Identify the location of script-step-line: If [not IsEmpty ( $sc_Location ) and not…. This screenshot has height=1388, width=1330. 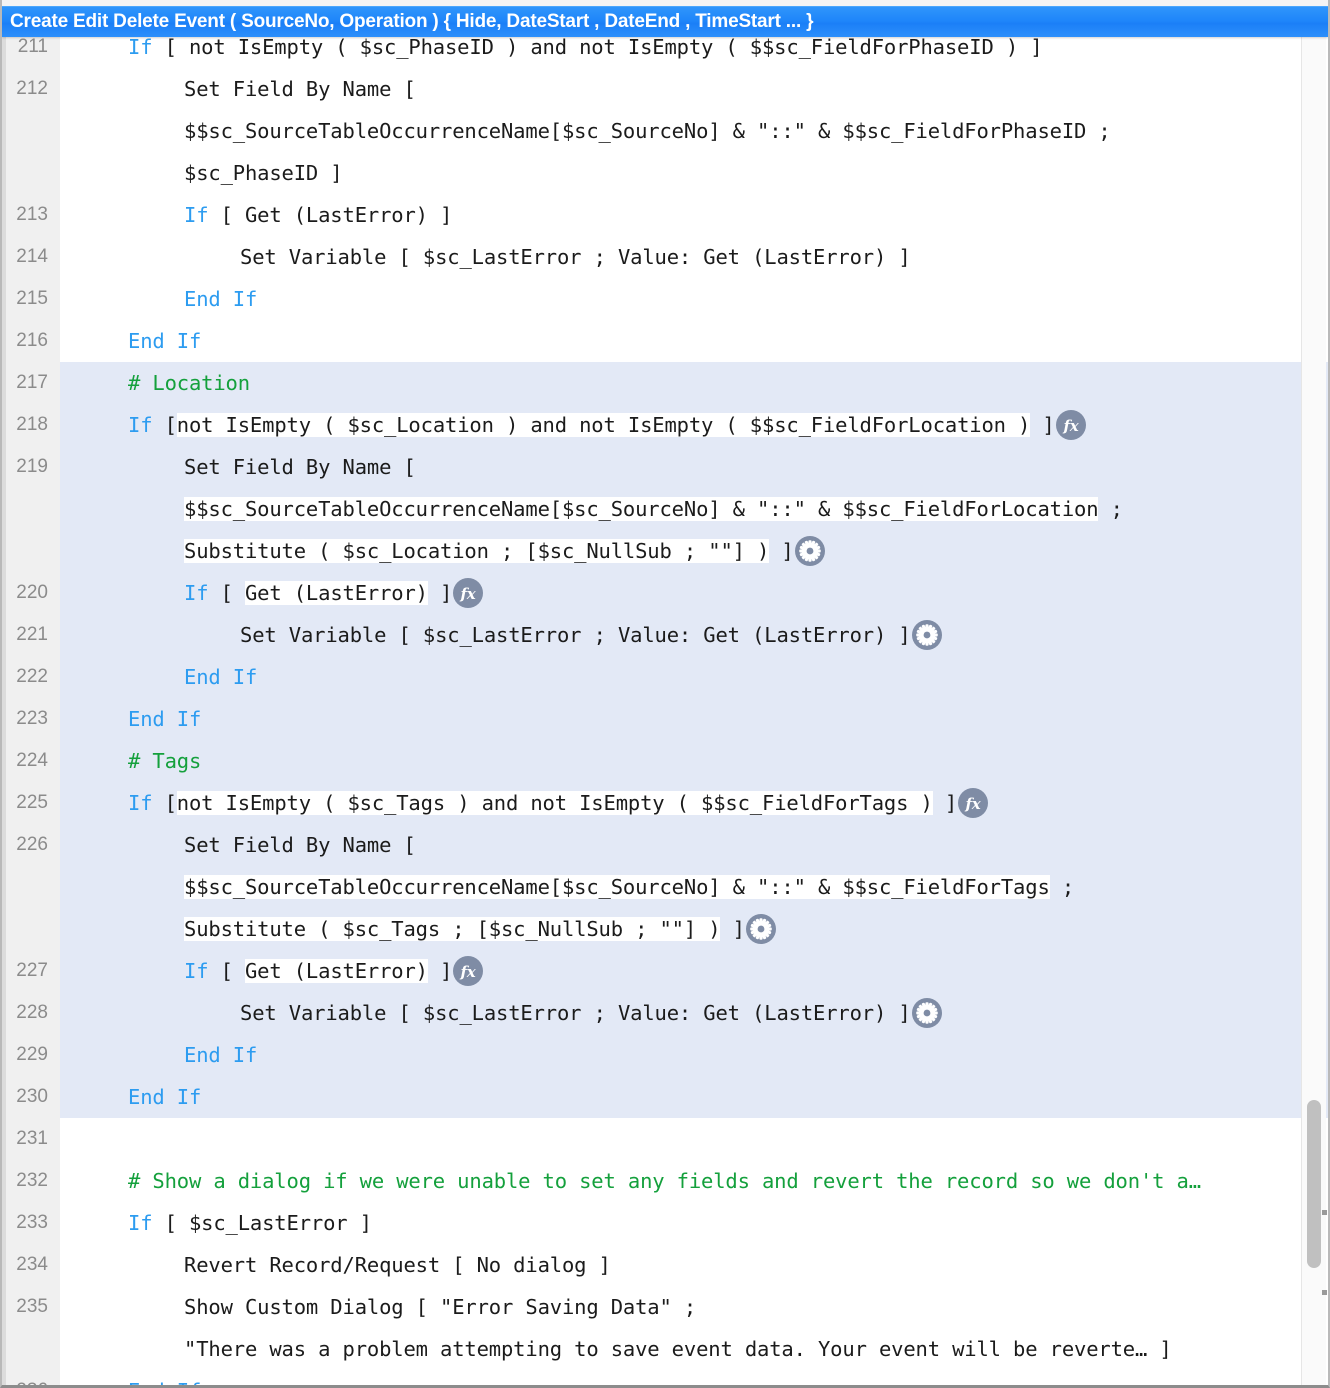
(694, 425).